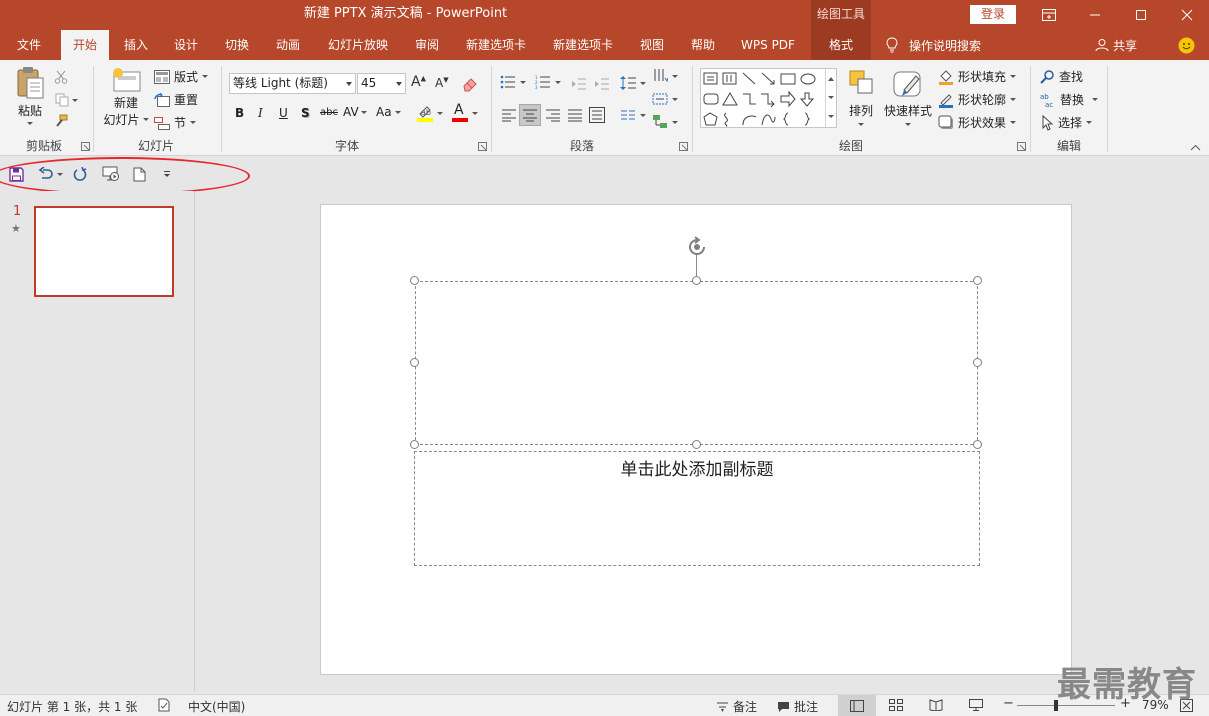 This screenshot has height=716, width=1209. I want to click on tab-help: 帮助, so click(703, 45).